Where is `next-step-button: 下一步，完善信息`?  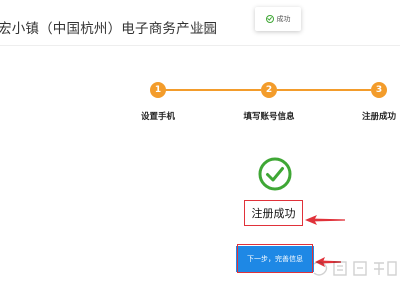
next-step-button: 下一步，完善信息 is located at coordinates (275, 259).